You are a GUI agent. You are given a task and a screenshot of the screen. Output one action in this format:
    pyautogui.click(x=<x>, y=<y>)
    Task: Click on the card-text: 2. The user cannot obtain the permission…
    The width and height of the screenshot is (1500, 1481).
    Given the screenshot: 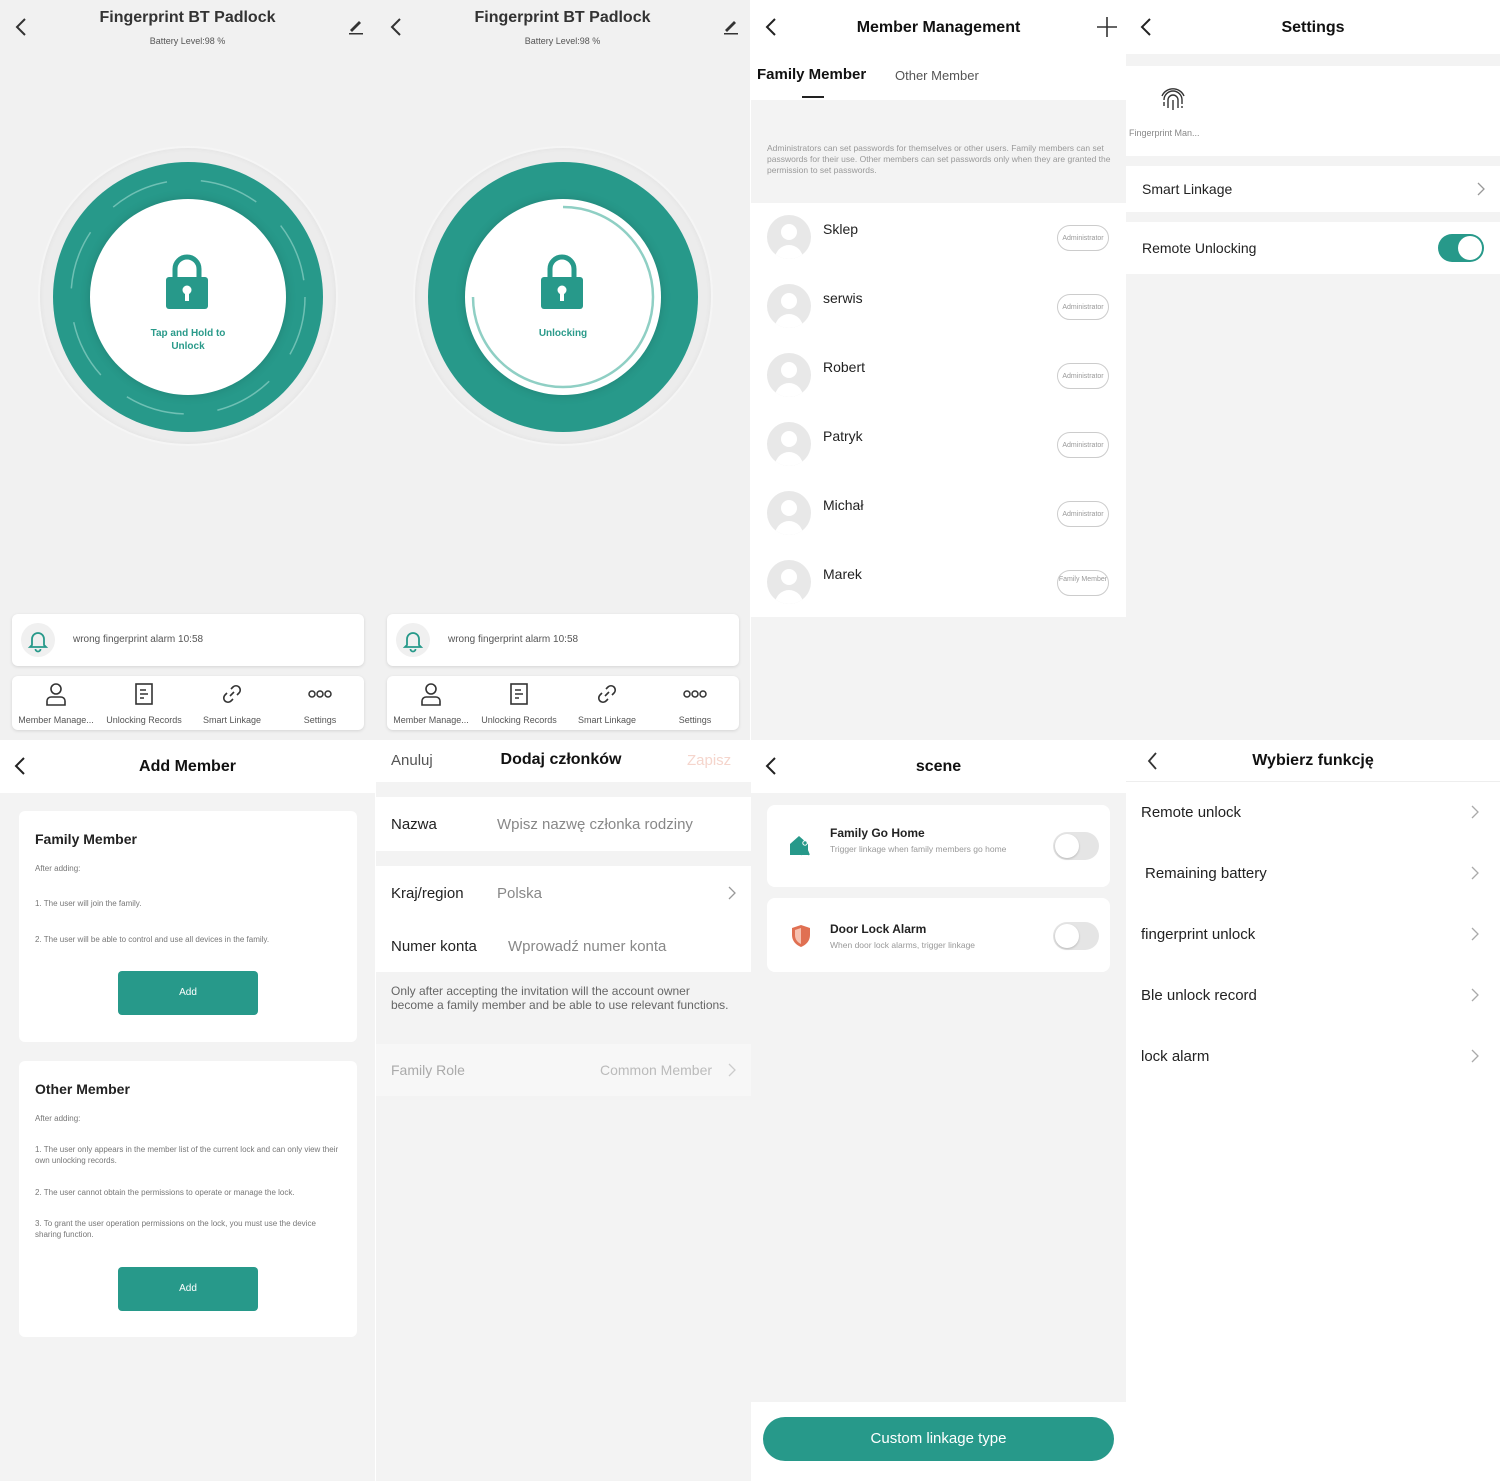 What is the action you would take?
    pyautogui.click(x=165, y=1192)
    